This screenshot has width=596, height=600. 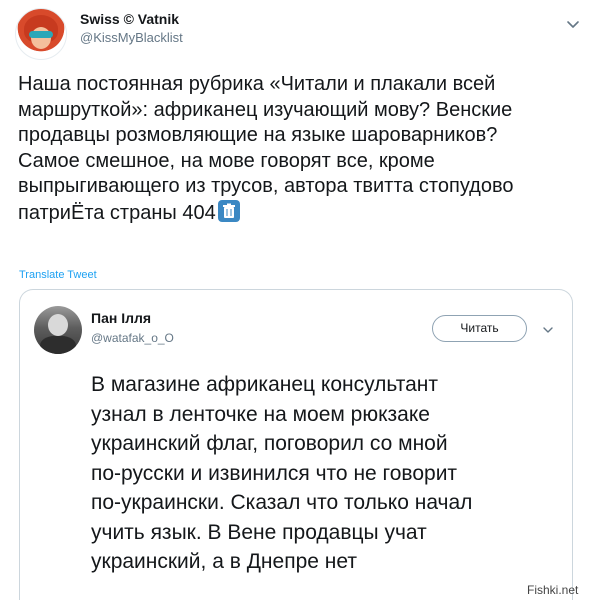 What do you see at coordinates (553, 590) in the screenshot?
I see `watermark: Fishki.net` at bounding box center [553, 590].